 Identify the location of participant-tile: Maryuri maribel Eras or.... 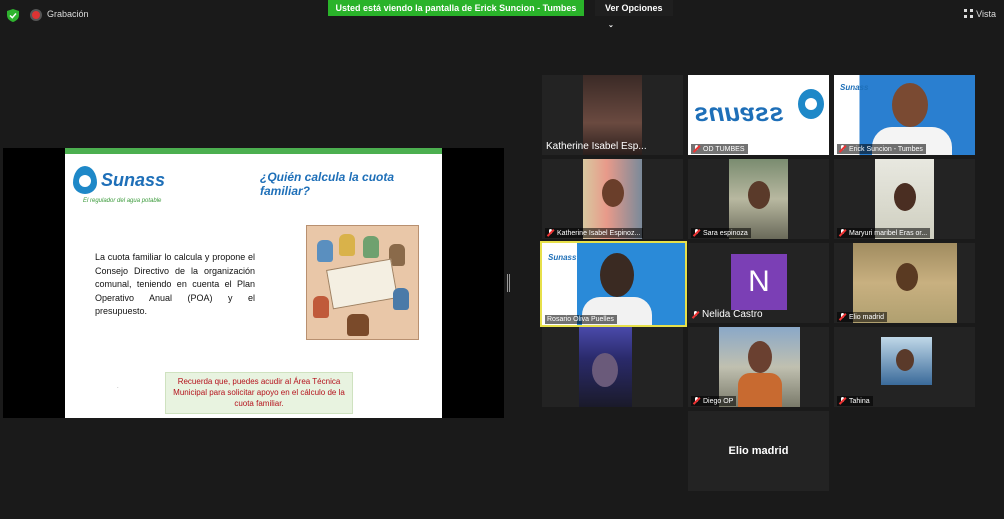
(904, 199).